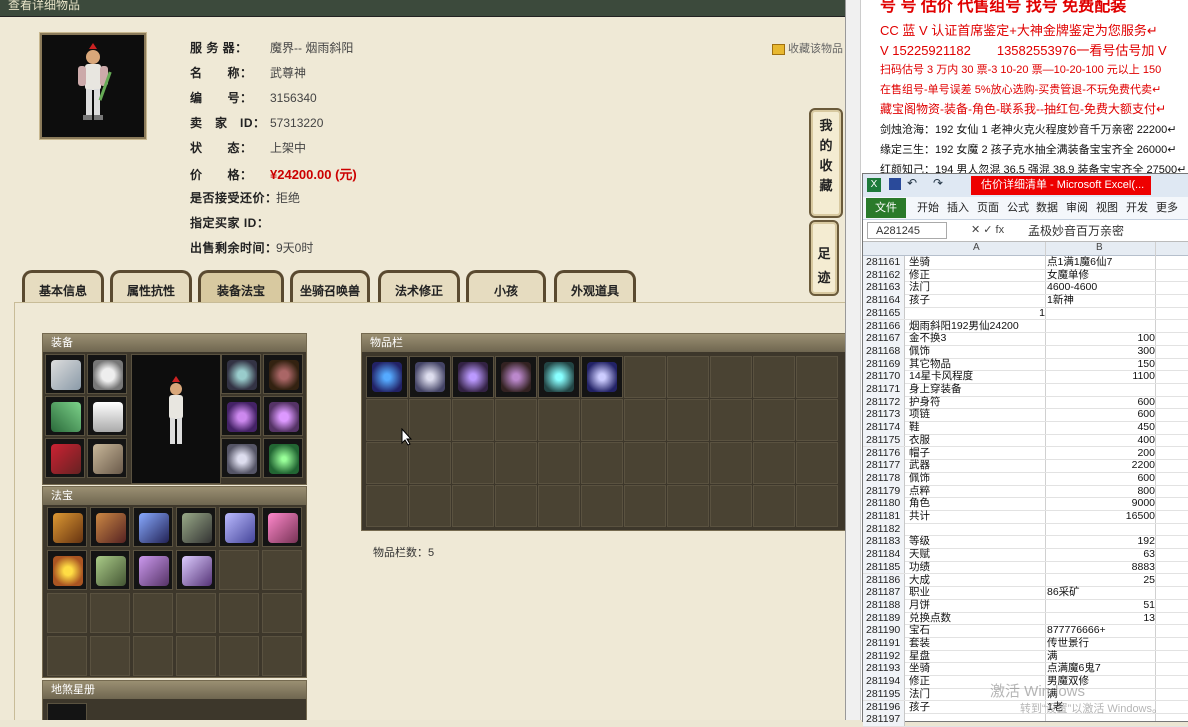 This screenshot has width=1188, height=727. What do you see at coordinates (977, 364) in the screenshot?
I see `cell-a: 其它物品` at bounding box center [977, 364].